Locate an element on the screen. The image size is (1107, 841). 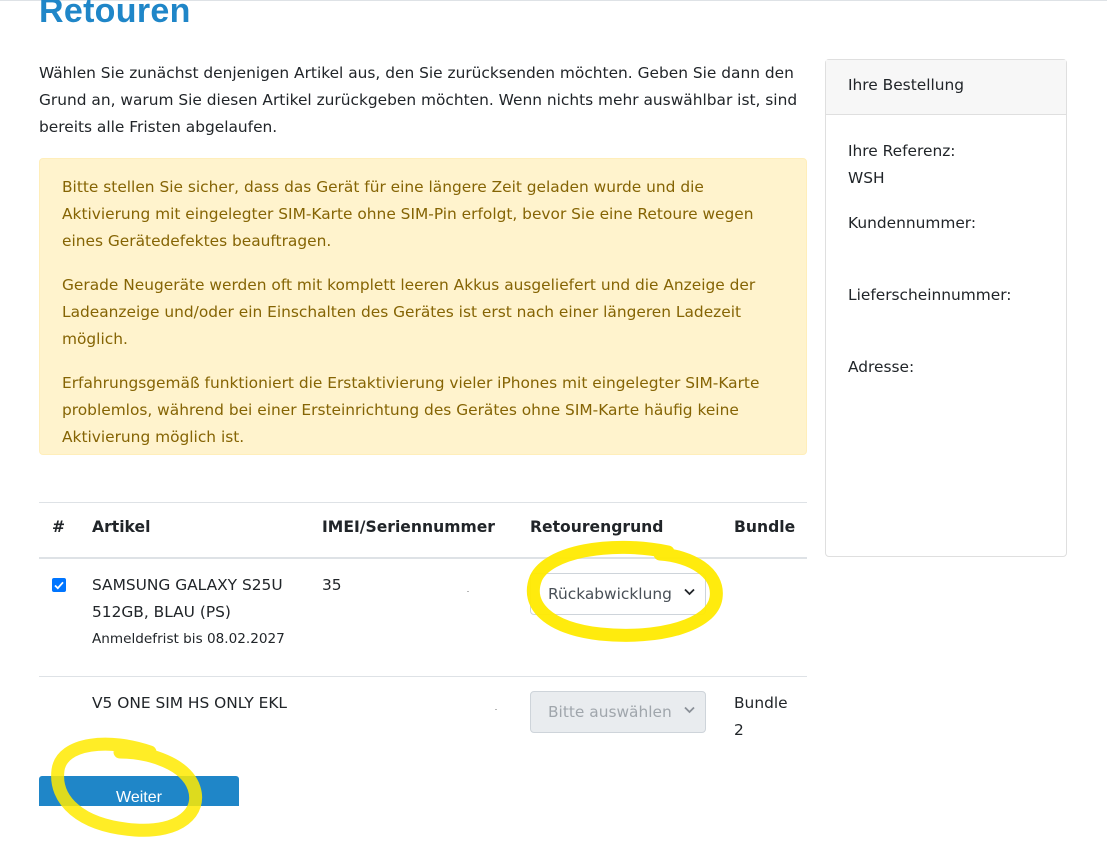
row2-reason-placeholder: Bitte auswählen is located at coordinates (610, 712).